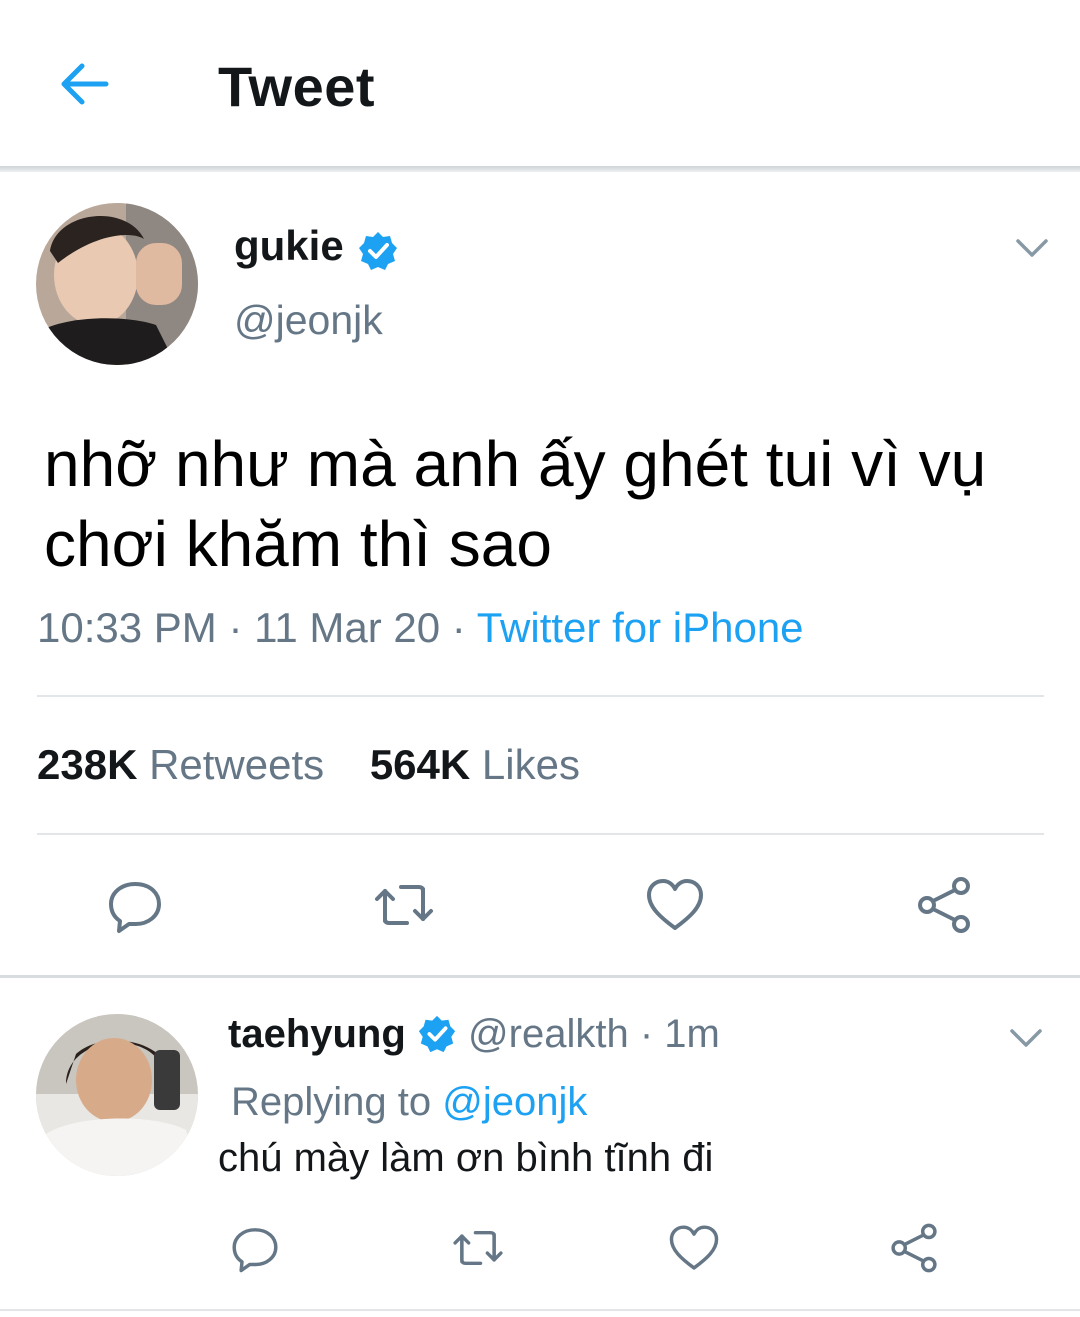 This screenshot has width=1080, height=1317. Describe the element at coordinates (640, 627) in the screenshot. I see `tweet-source-link: Twitter for iPhone` at that location.